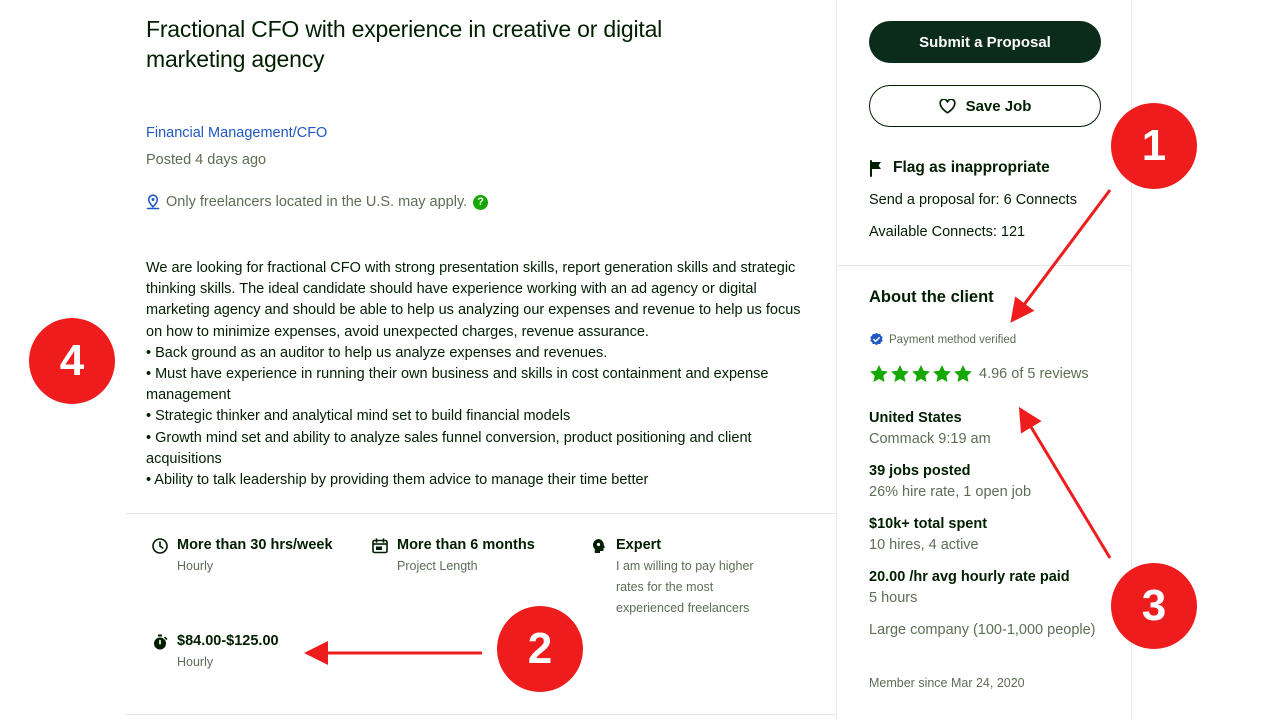 The height and width of the screenshot is (720, 1280). Describe the element at coordinates (987, 577) in the screenshot. I see `avg-rate-label: /hr avg hourly rate paid` at that location.